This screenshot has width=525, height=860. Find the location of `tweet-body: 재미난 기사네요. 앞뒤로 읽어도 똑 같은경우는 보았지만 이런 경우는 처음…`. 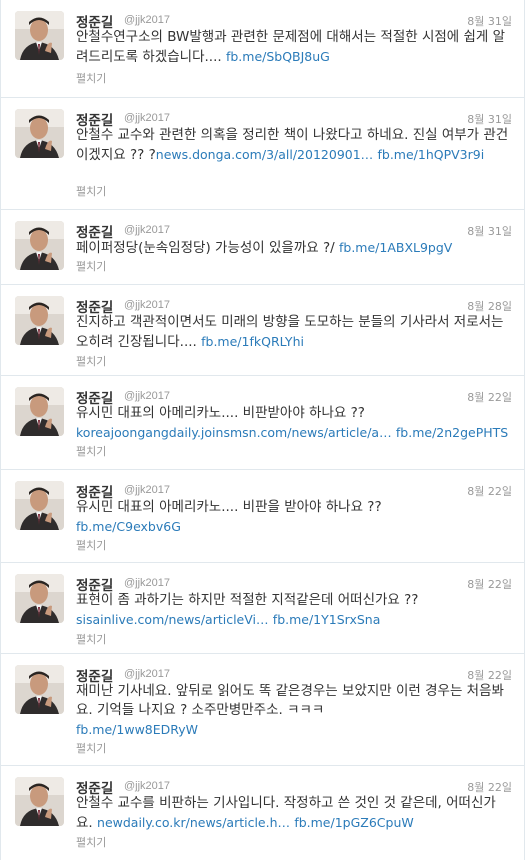

tweet-body: 재미난 기사네요. 앞뒤로 읽어도 똑 같은경우는 보았지만 이런 경우는 처음… is located at coordinates (290, 700).